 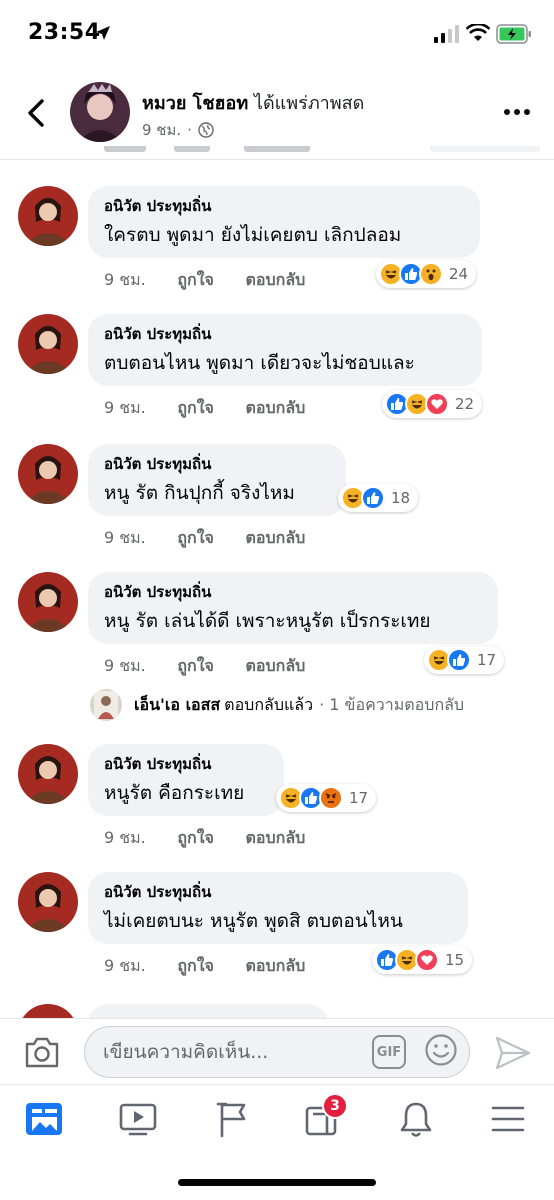 I want to click on cellular-signal-icon, so click(x=446, y=34).